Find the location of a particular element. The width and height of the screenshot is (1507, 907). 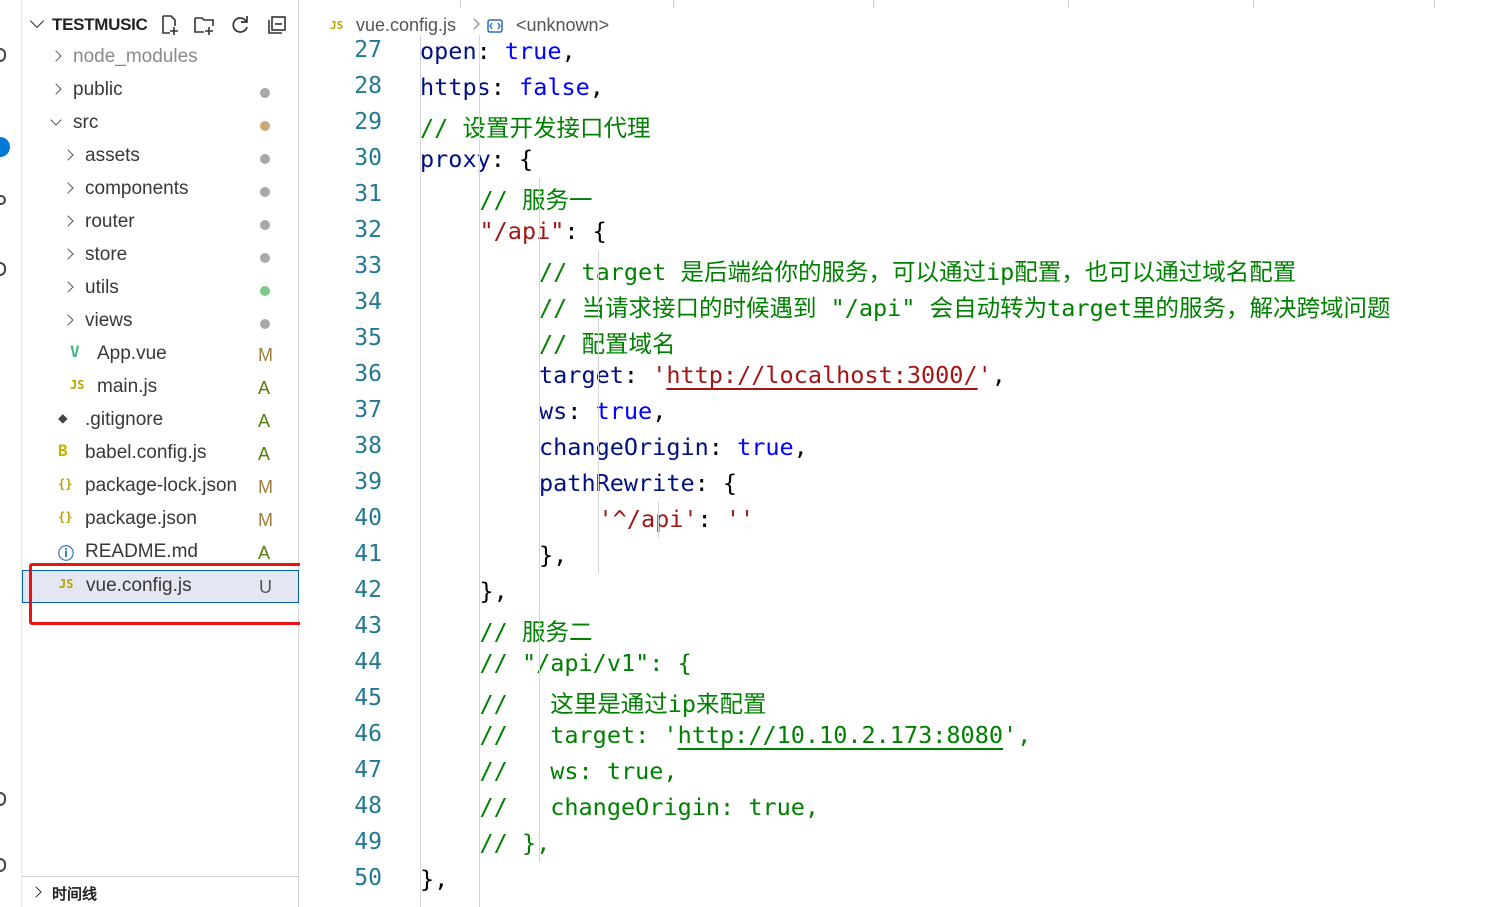

line-number: 50 is located at coordinates (368, 878).